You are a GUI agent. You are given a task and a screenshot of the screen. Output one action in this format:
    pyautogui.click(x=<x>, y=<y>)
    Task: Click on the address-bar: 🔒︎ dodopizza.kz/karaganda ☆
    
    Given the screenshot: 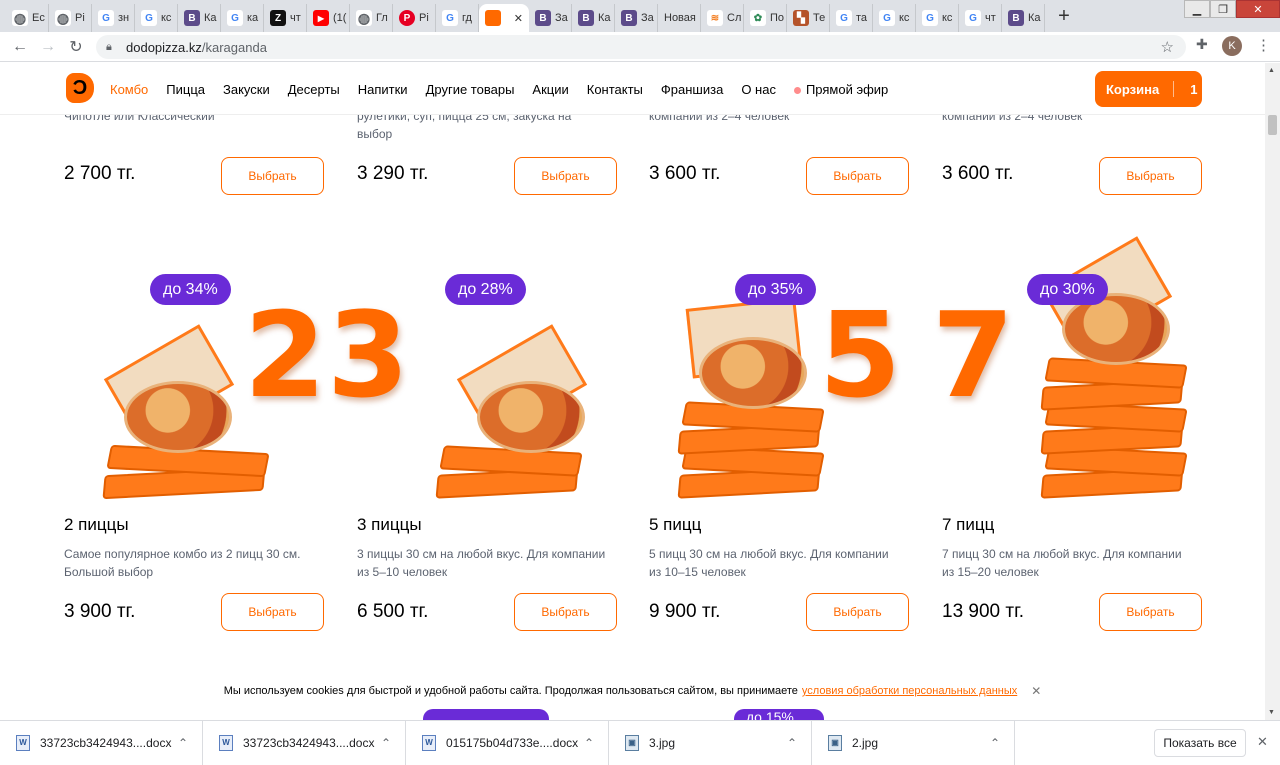 What is the action you would take?
    pyautogui.click(x=641, y=47)
    